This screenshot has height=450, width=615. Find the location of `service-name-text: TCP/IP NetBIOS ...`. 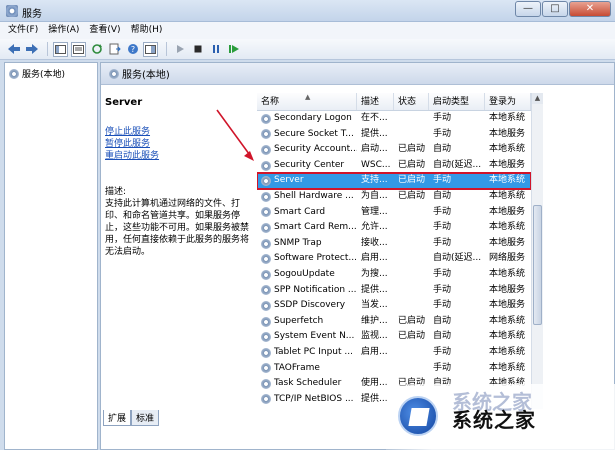

service-name-text: TCP/IP NetBIOS ... is located at coordinates (314, 398).